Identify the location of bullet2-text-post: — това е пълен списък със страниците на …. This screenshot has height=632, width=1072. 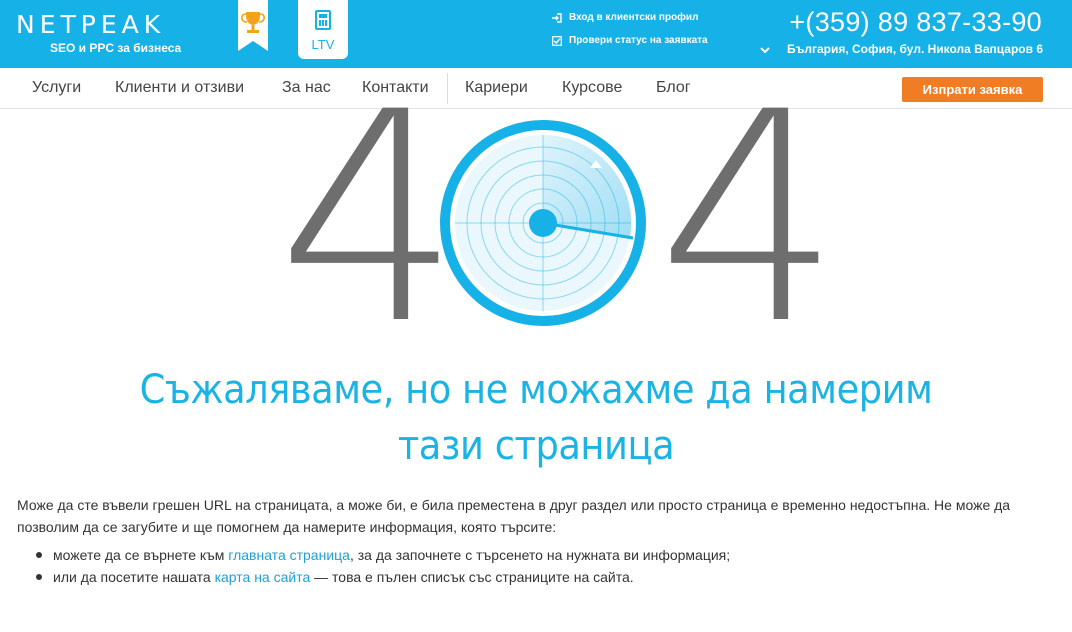
(472, 577).